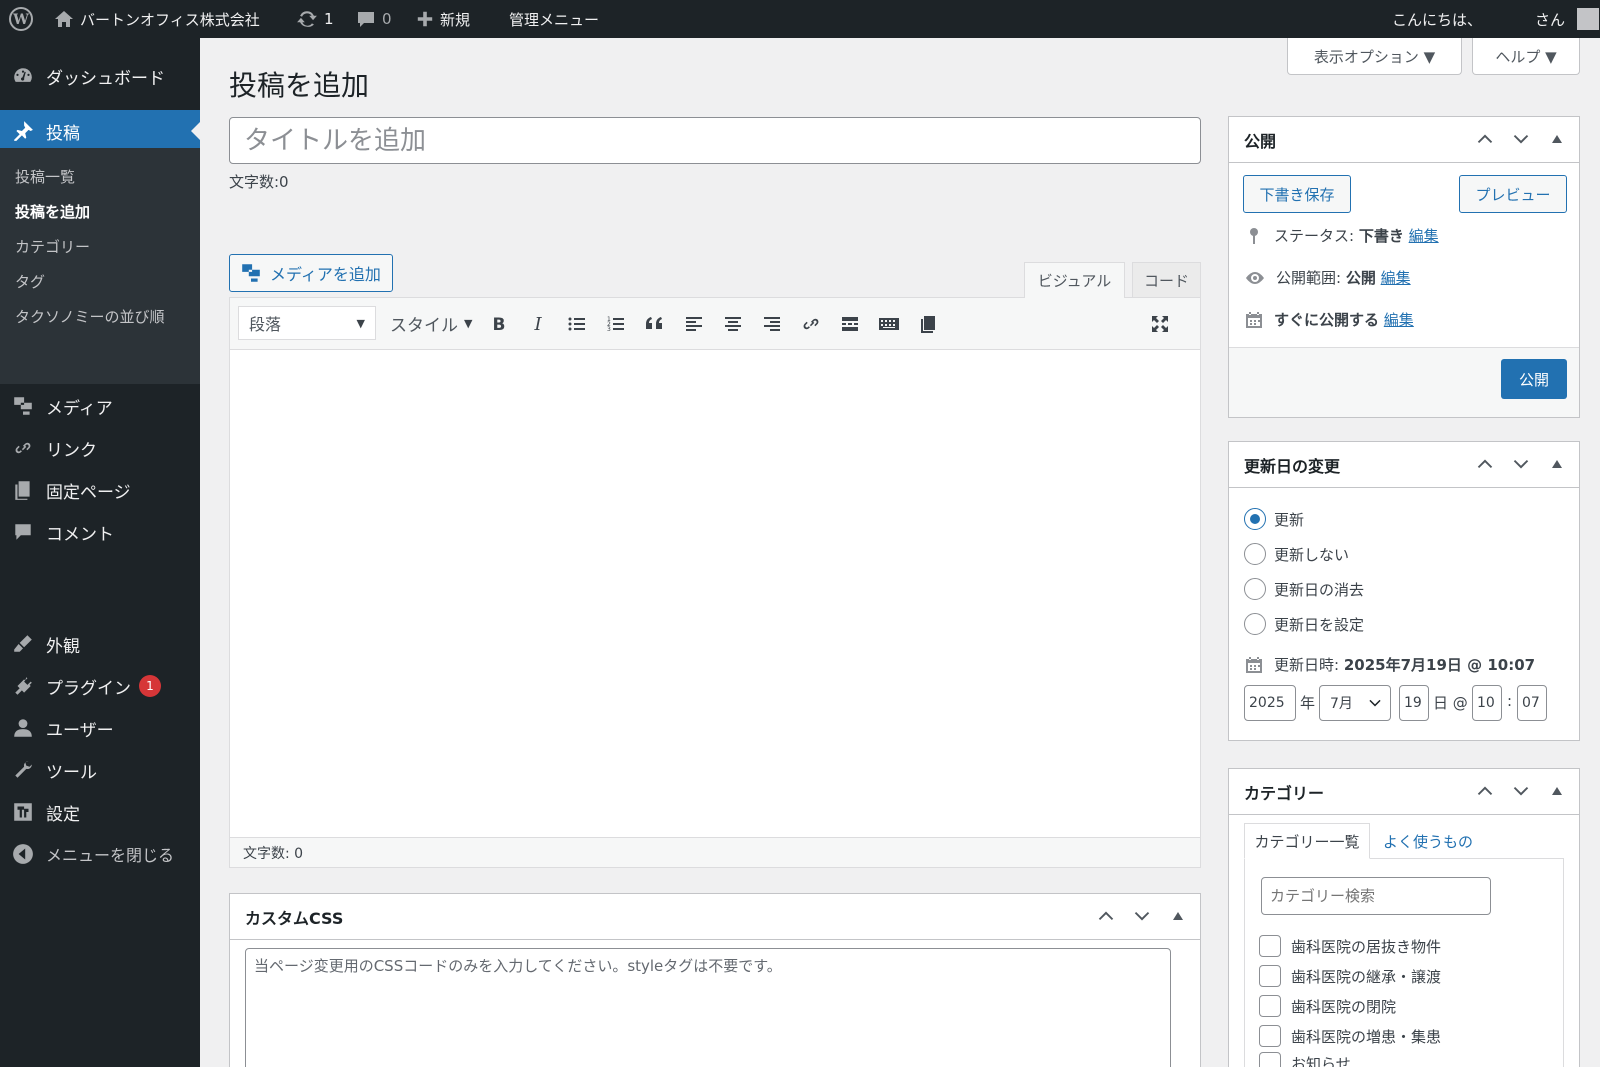 The height and width of the screenshot is (1067, 1600). I want to click on tab-code: コード, so click(1166, 280).